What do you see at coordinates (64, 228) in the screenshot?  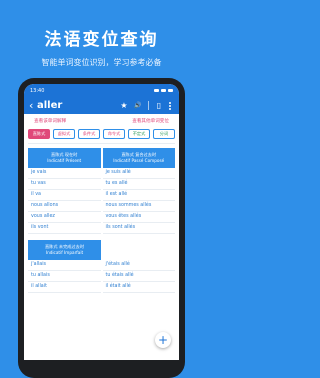 I see `table-row: ils vont` at bounding box center [64, 228].